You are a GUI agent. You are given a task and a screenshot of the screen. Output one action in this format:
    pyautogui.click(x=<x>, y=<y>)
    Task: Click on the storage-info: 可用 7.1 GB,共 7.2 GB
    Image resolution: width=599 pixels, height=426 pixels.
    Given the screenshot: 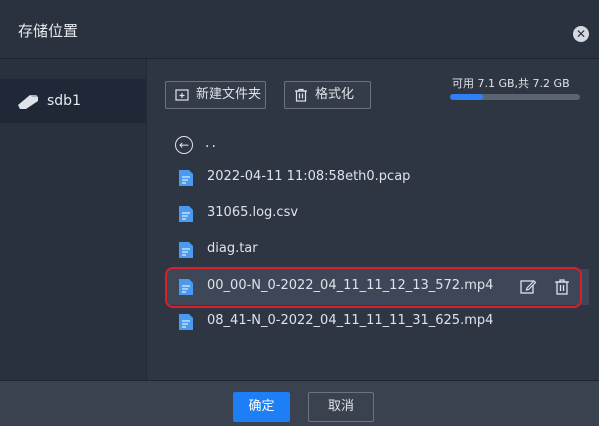 What is the action you would take?
    pyautogui.click(x=511, y=83)
    